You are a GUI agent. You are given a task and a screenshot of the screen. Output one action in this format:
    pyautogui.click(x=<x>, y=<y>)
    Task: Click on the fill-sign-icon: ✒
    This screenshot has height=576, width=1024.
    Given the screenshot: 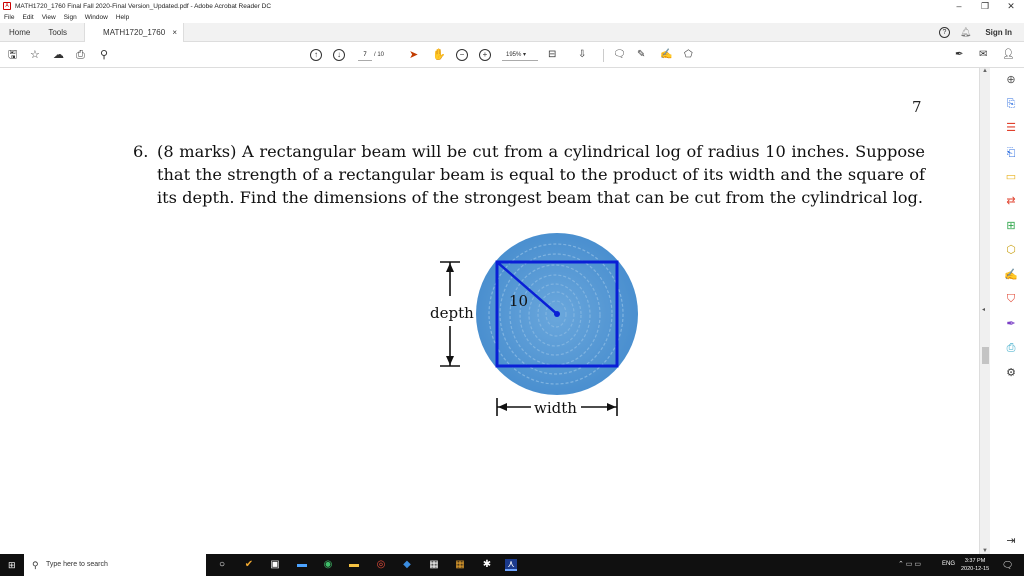 What is the action you would take?
    pyautogui.click(x=959, y=55)
    